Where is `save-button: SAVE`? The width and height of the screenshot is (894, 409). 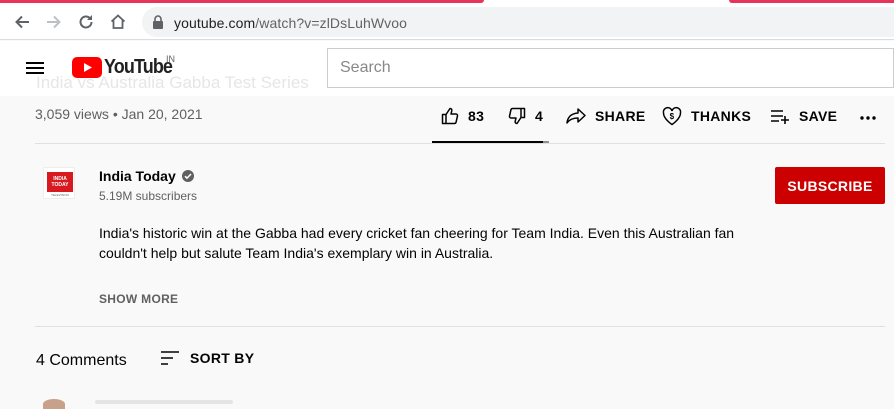 save-button: SAVE is located at coordinates (803, 116).